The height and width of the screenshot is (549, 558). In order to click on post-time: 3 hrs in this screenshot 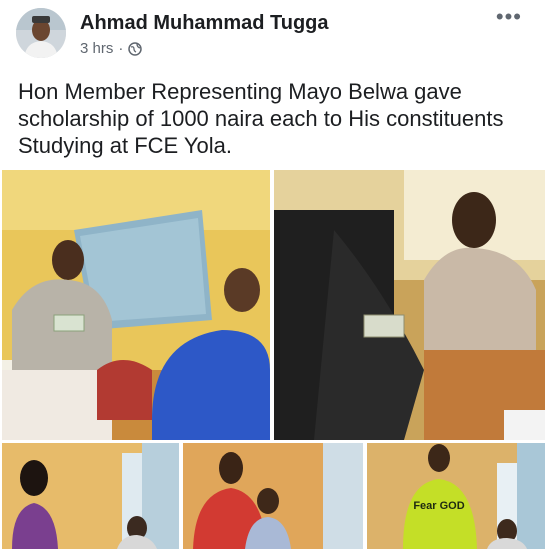, I will do `click(96, 48)`.